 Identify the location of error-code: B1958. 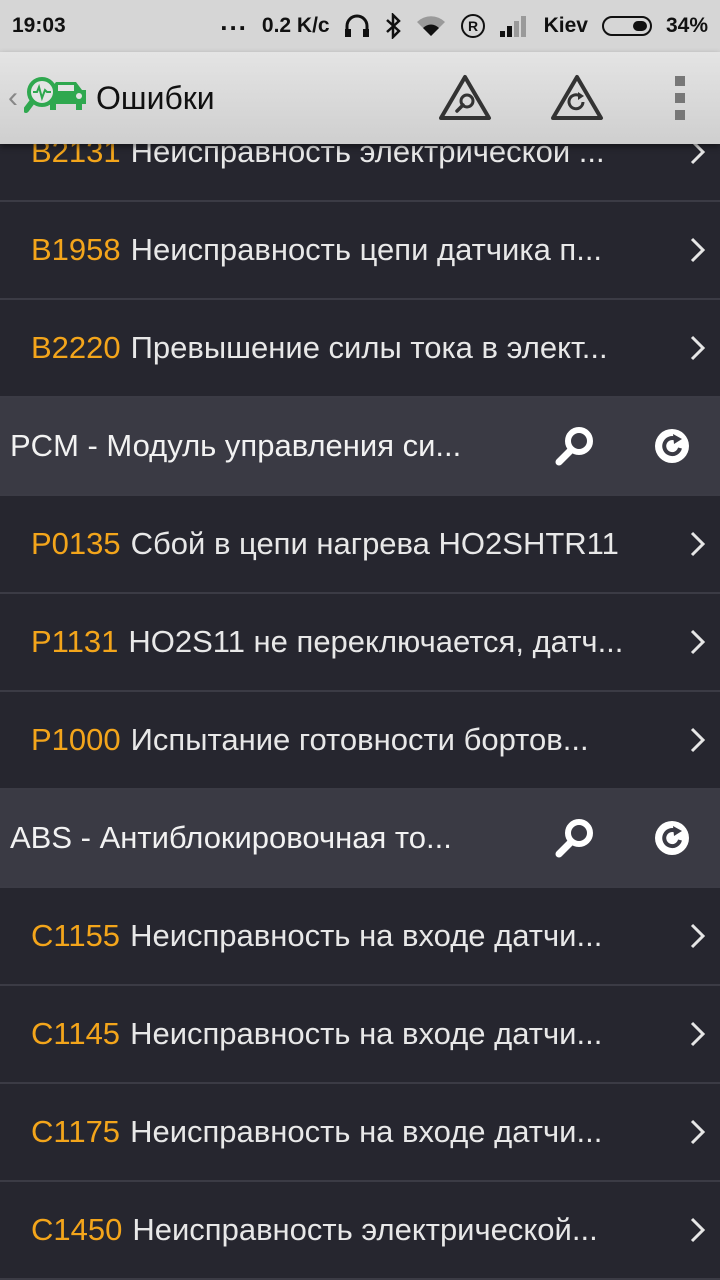
(76, 249).